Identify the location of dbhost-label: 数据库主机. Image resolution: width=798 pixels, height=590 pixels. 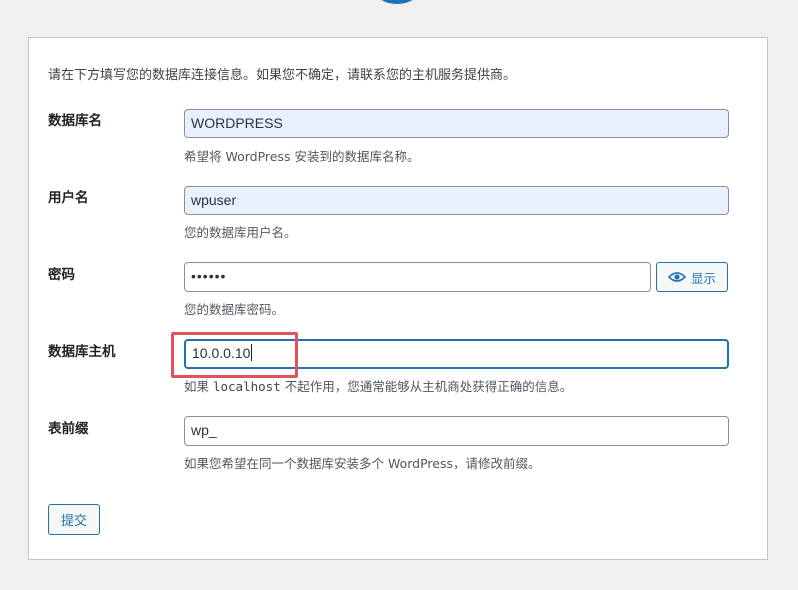
(82, 352).